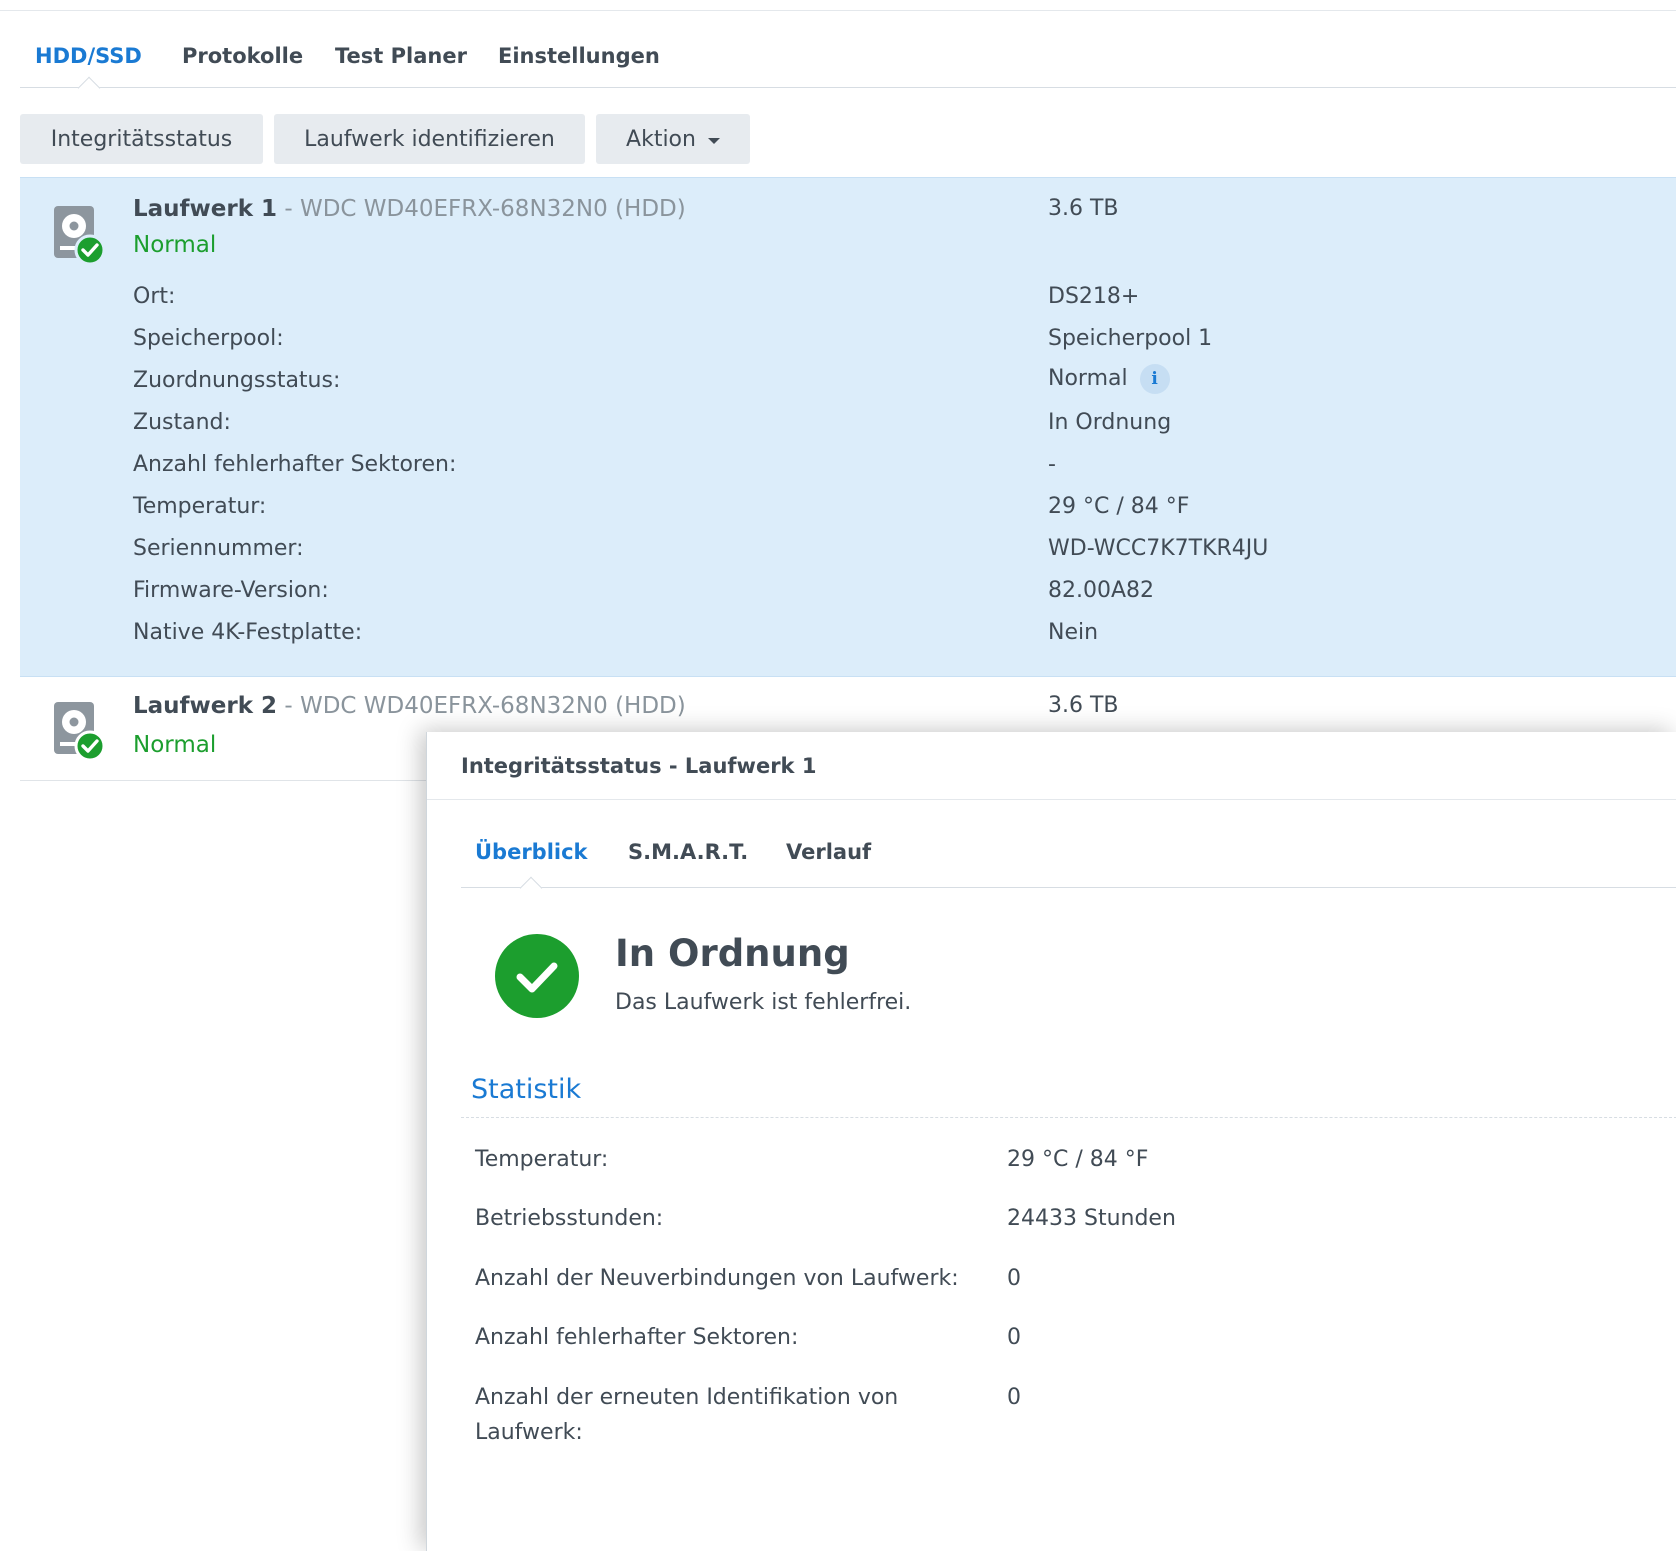 The width and height of the screenshot is (1676, 1551). I want to click on tab-overview: Überblick, so click(531, 852).